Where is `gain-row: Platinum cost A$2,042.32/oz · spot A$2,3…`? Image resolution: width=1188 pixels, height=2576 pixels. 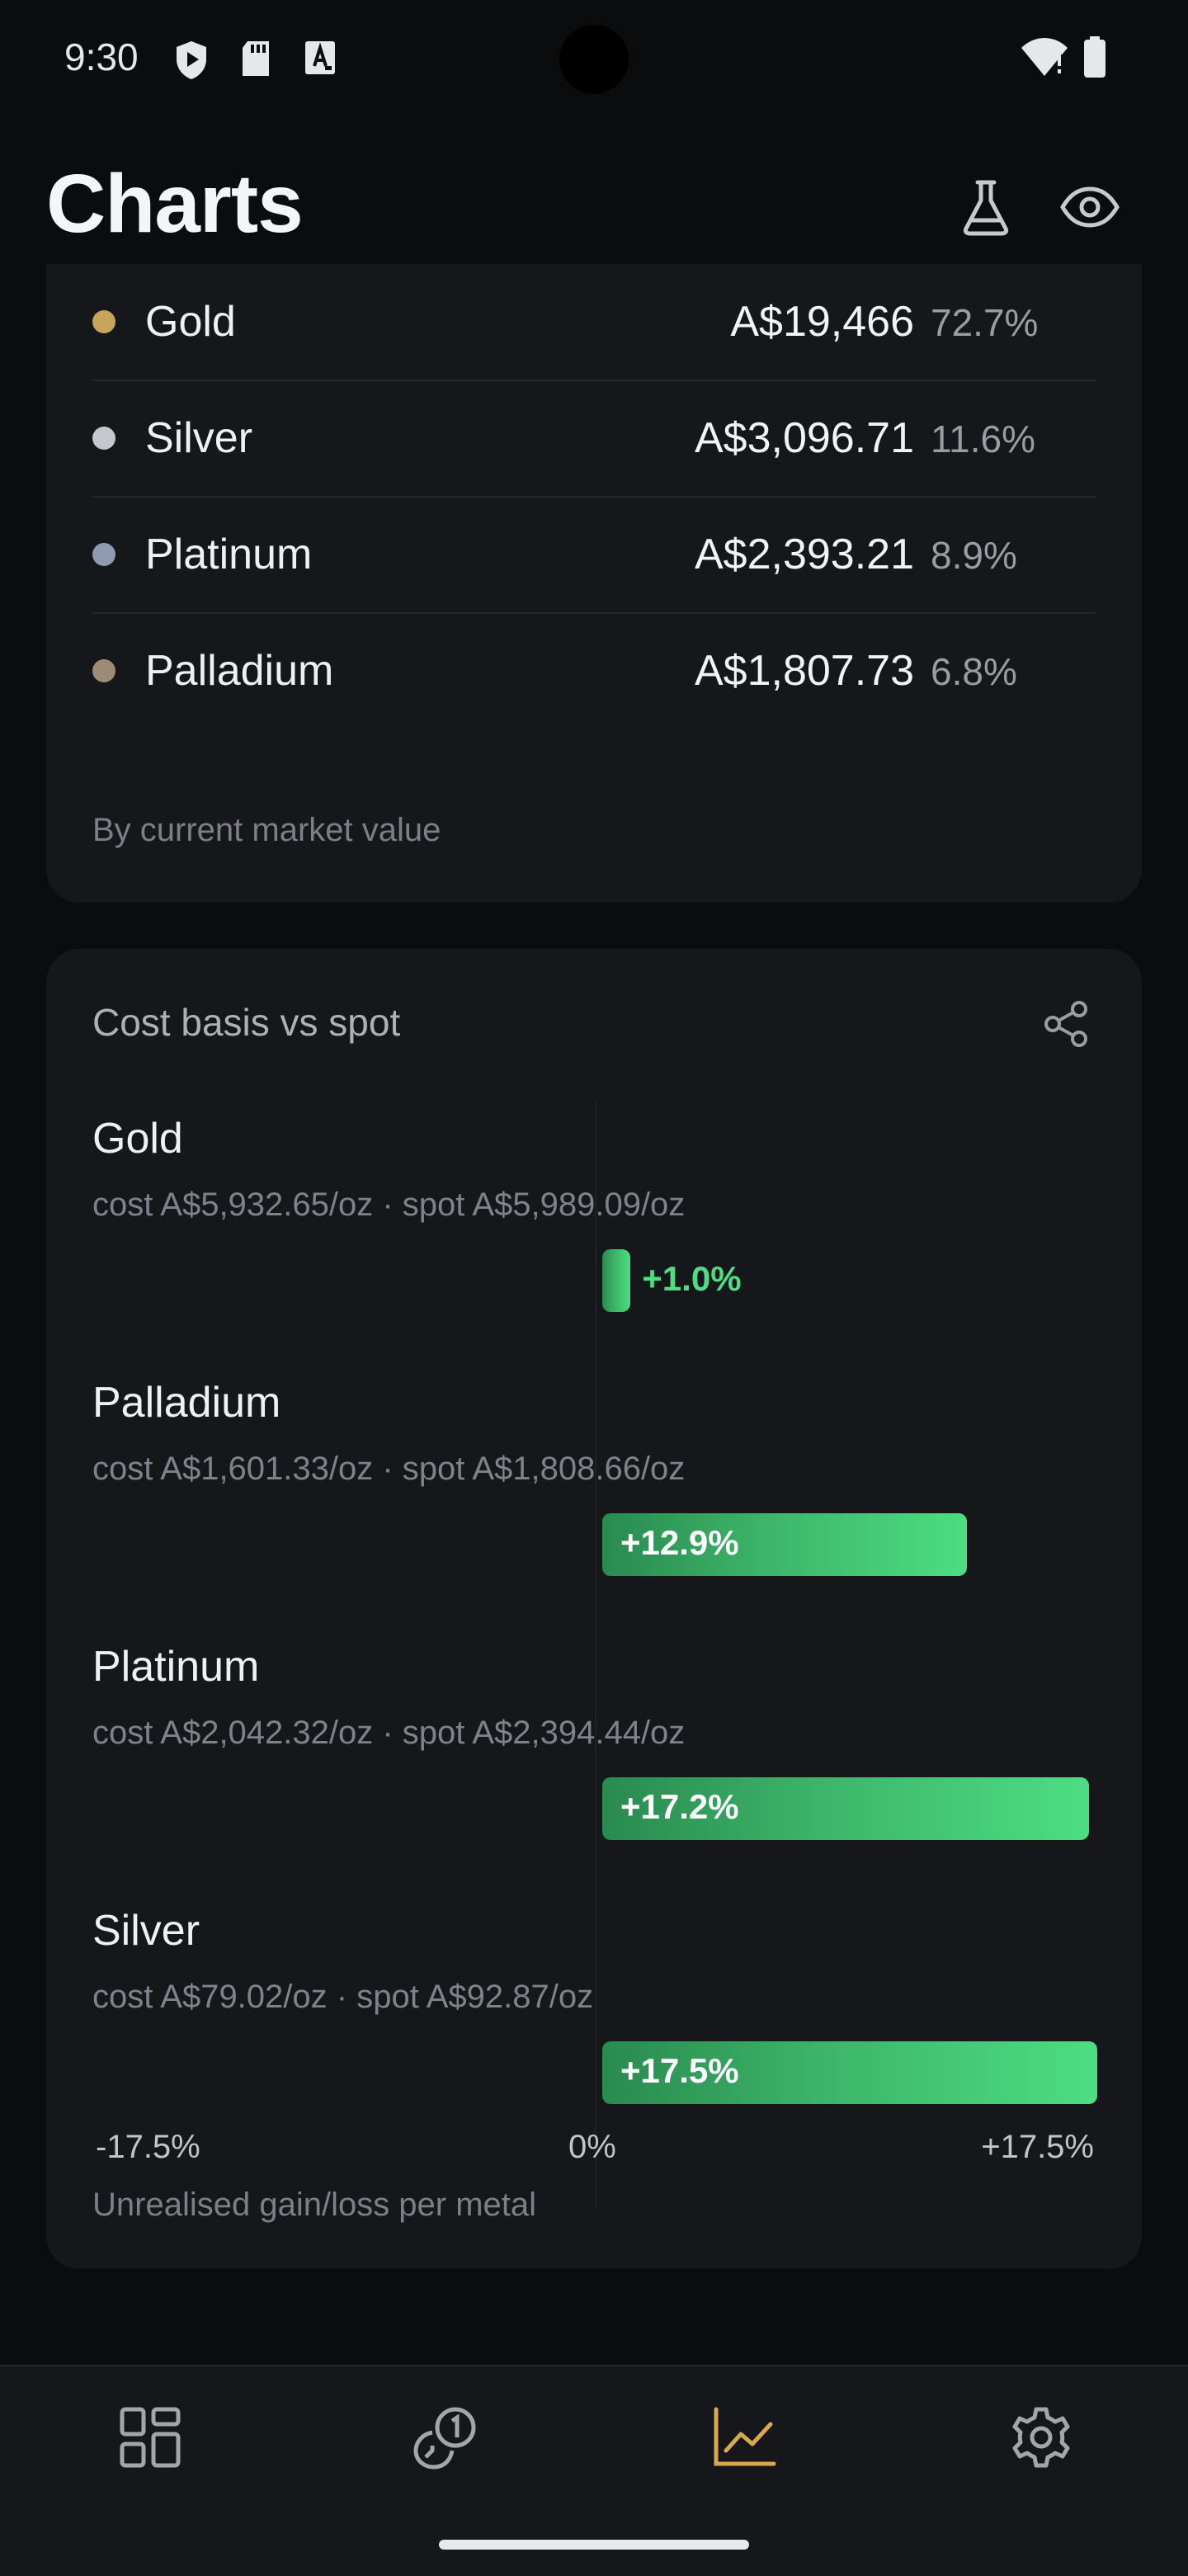 gain-row: Platinum cost A$2,042.32/oz · spot A$2,3… is located at coordinates (594, 1766).